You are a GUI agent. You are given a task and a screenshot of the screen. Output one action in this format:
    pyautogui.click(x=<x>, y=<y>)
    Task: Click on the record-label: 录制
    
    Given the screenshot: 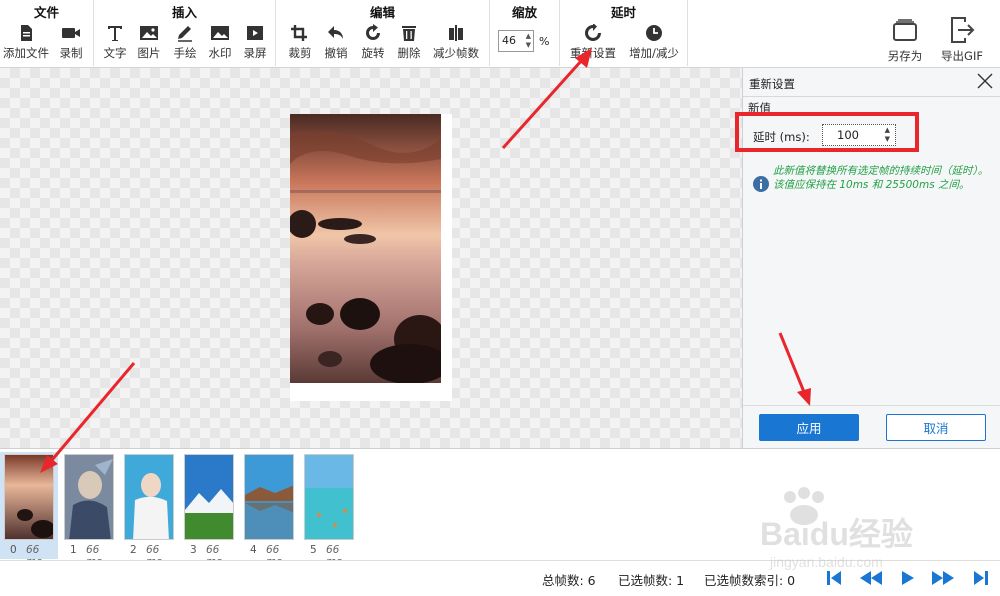 What is the action you would take?
    pyautogui.click(x=71, y=53)
    